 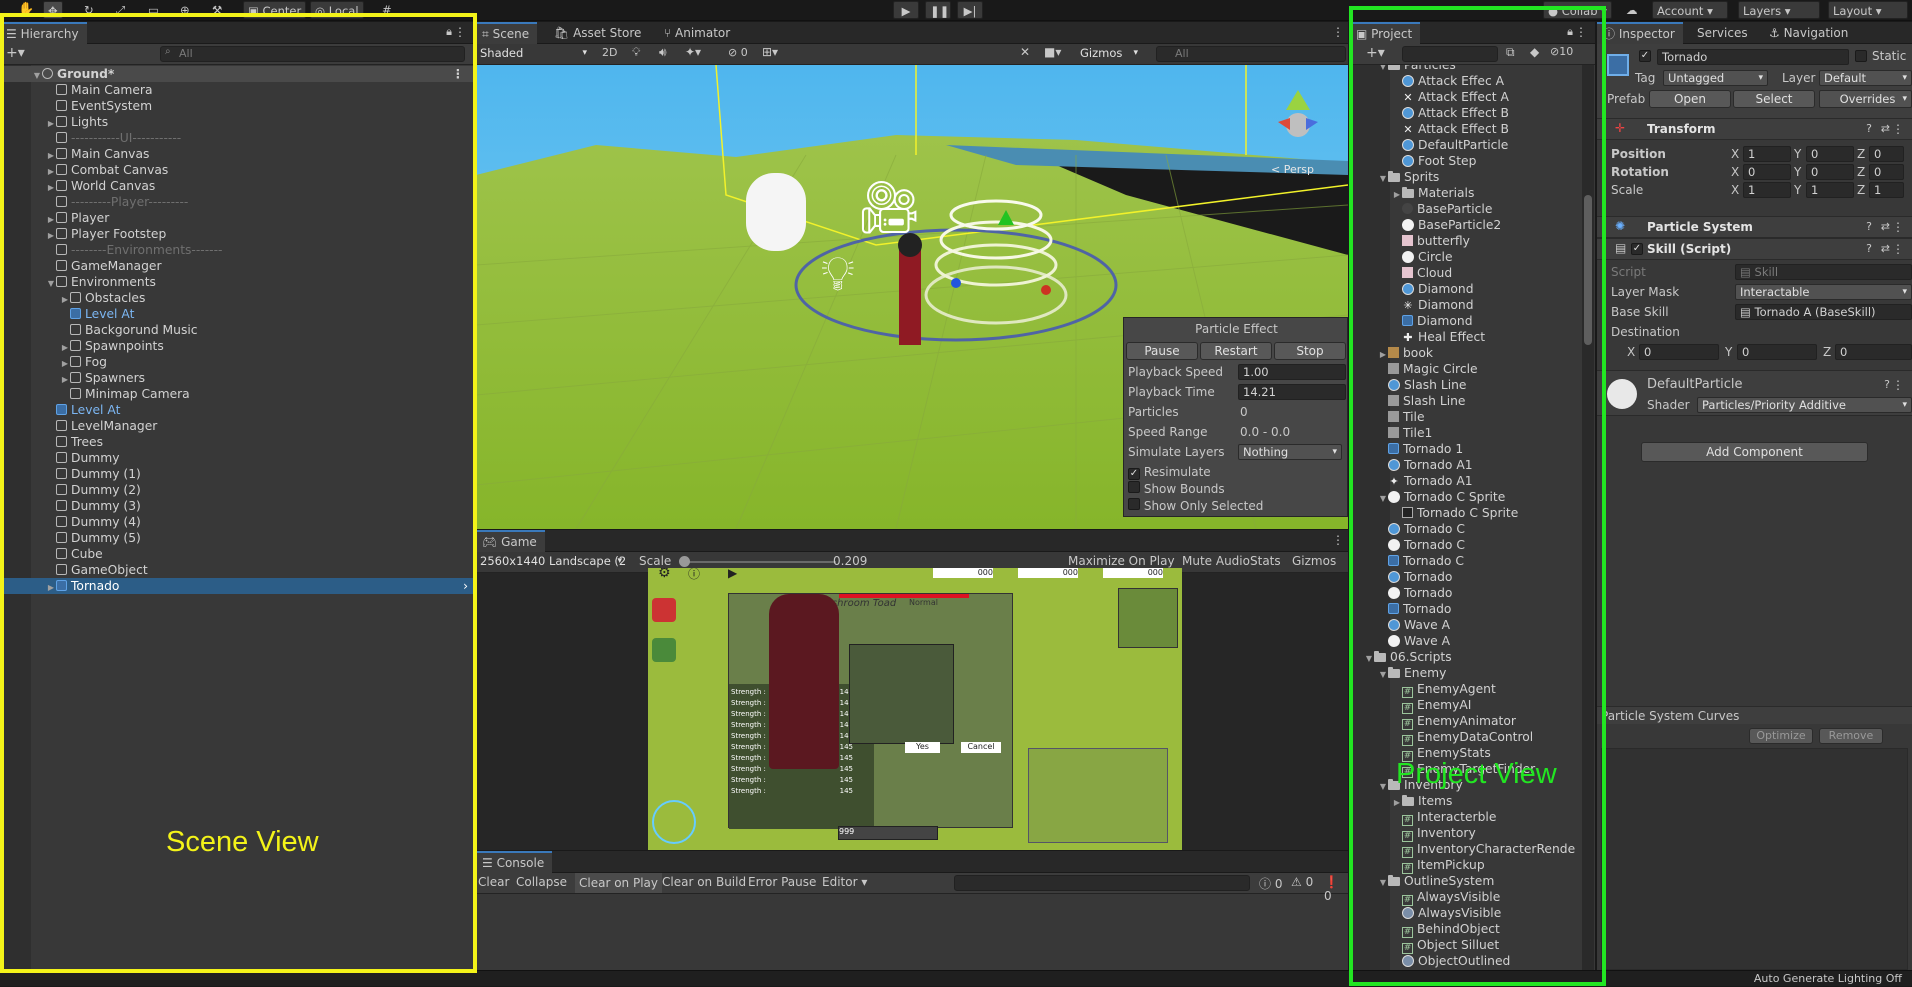 What do you see at coordinates (1251, 54) in the screenshot?
I see `scene-search-input: All` at bounding box center [1251, 54].